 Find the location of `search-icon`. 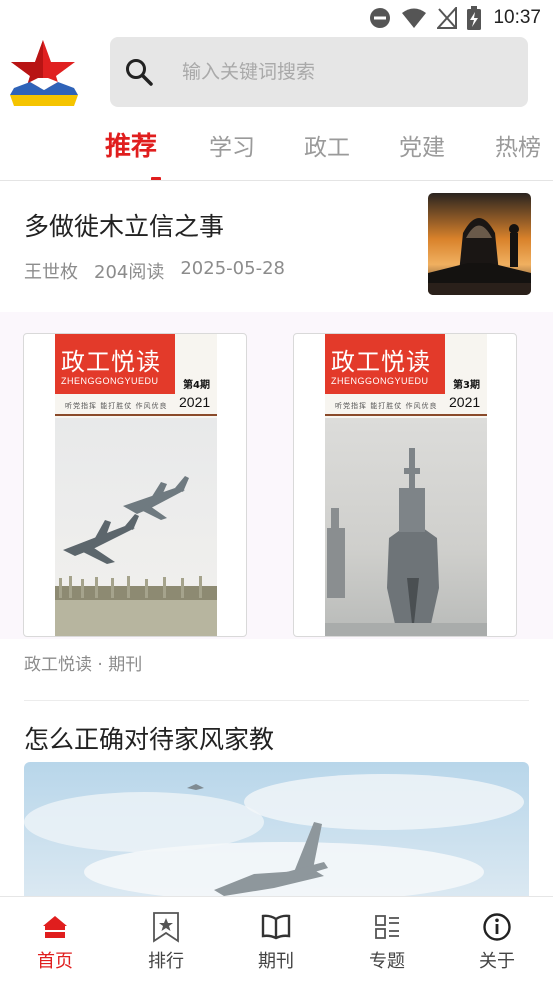

search-icon is located at coordinates (139, 72).